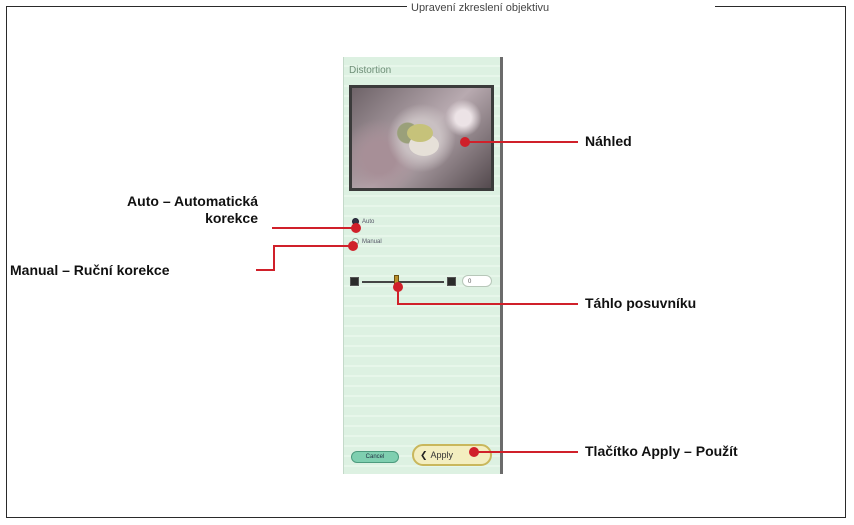 This screenshot has width=854, height=525. I want to click on callout-label-auto-line2: korekce, so click(231, 218).